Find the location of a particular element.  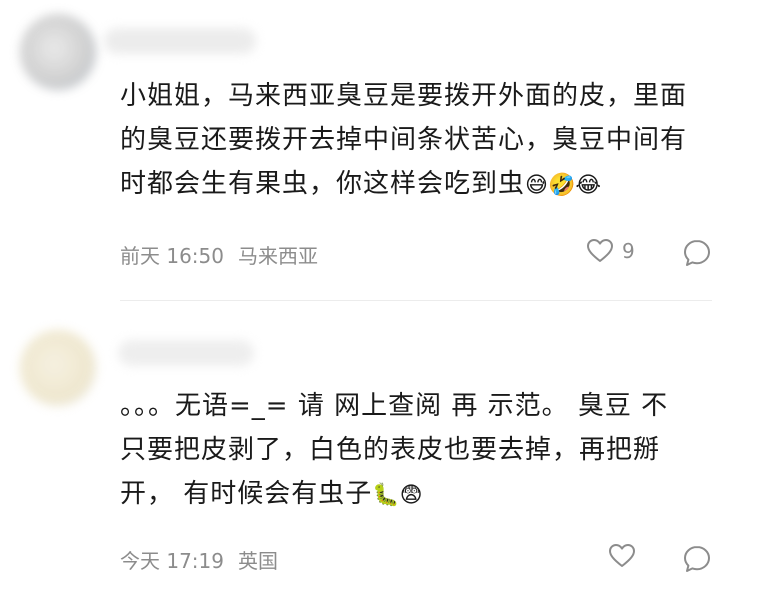

like-button is located at coordinates (626, 556).